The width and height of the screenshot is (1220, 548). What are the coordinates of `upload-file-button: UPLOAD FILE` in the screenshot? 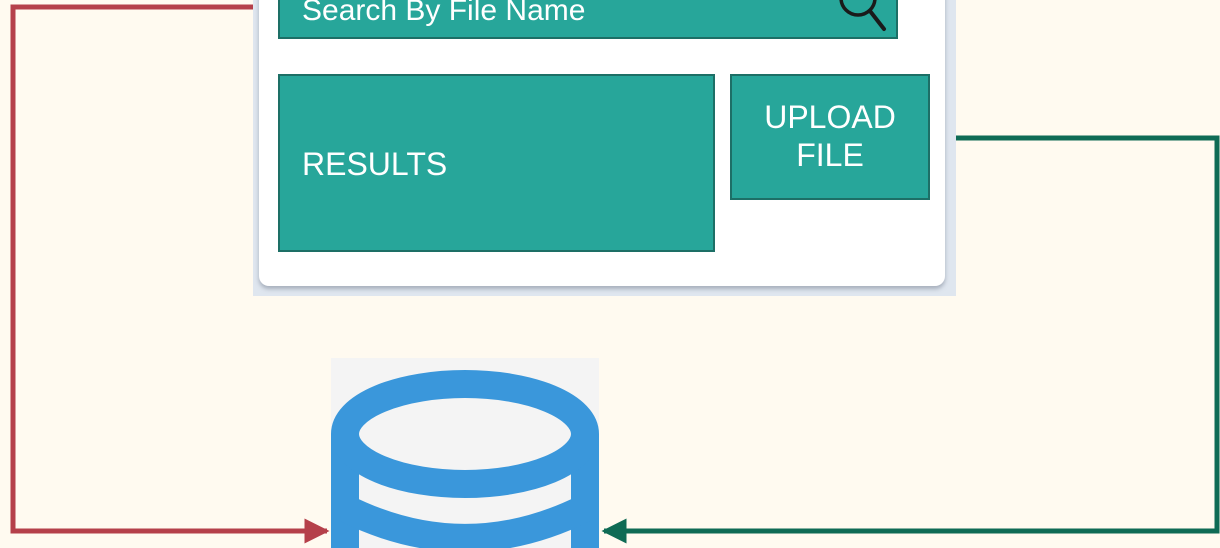 It's located at (830, 137).